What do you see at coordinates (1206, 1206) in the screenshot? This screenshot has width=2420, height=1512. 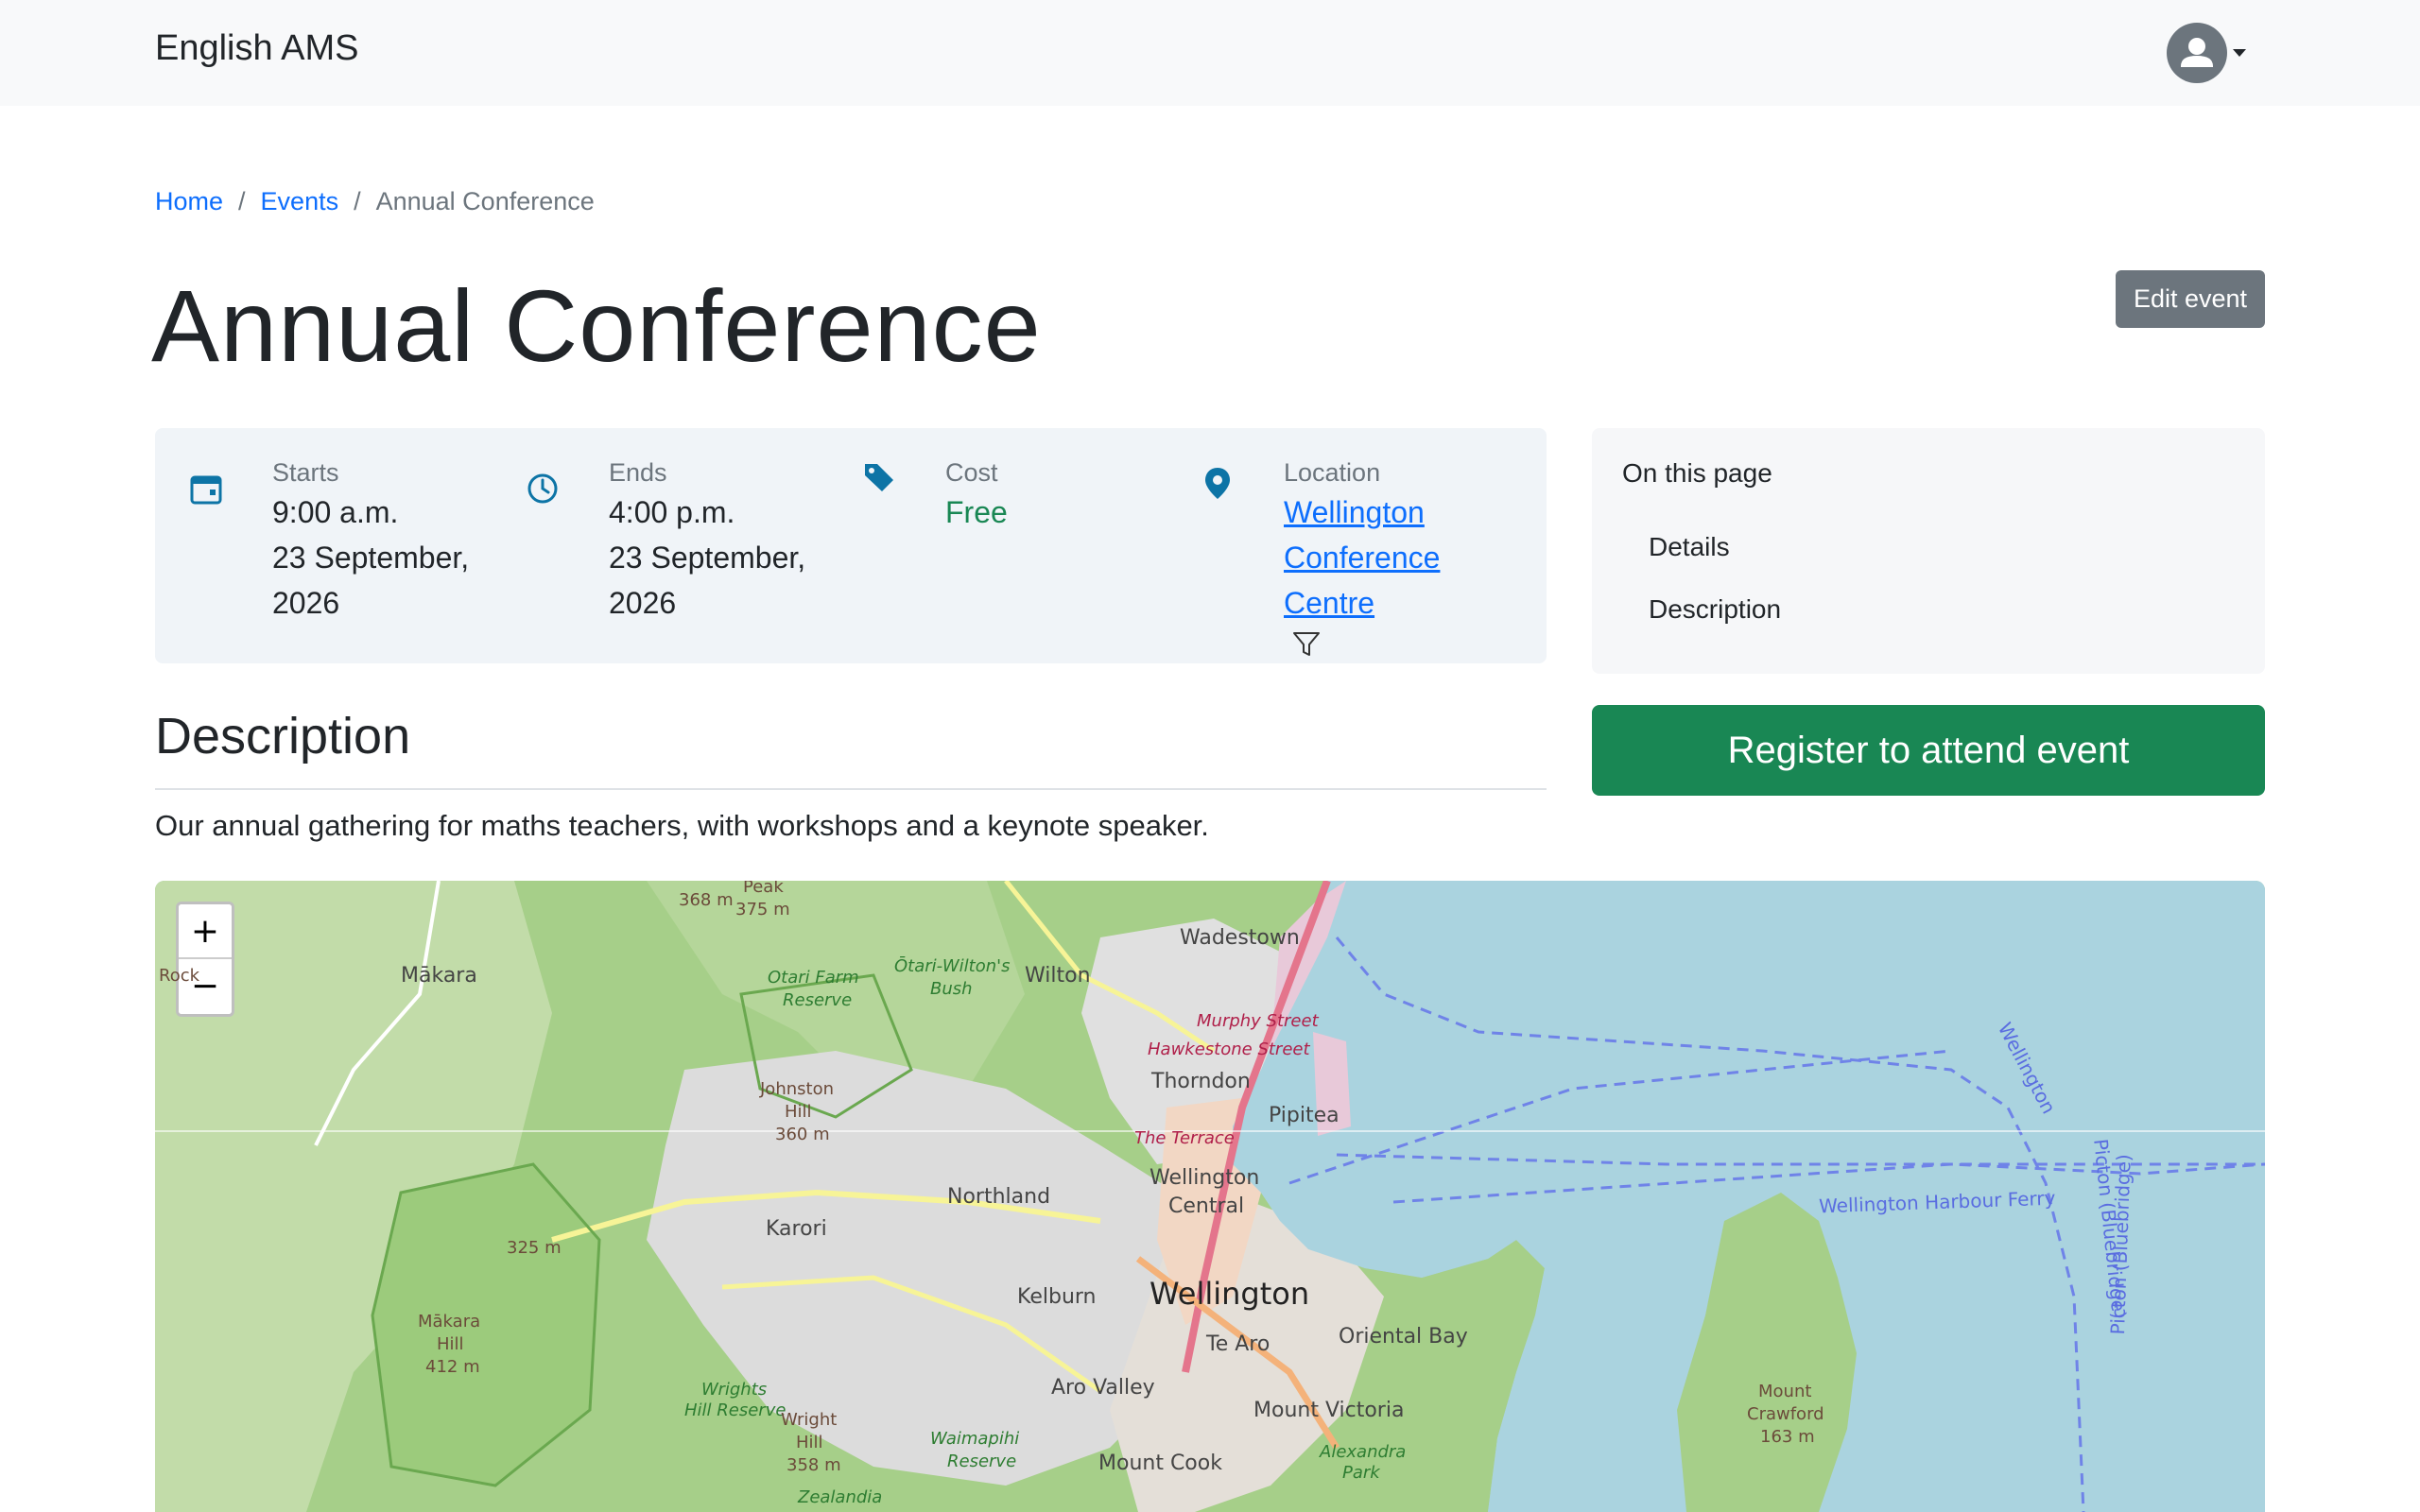 I see `map-label: Central` at bounding box center [1206, 1206].